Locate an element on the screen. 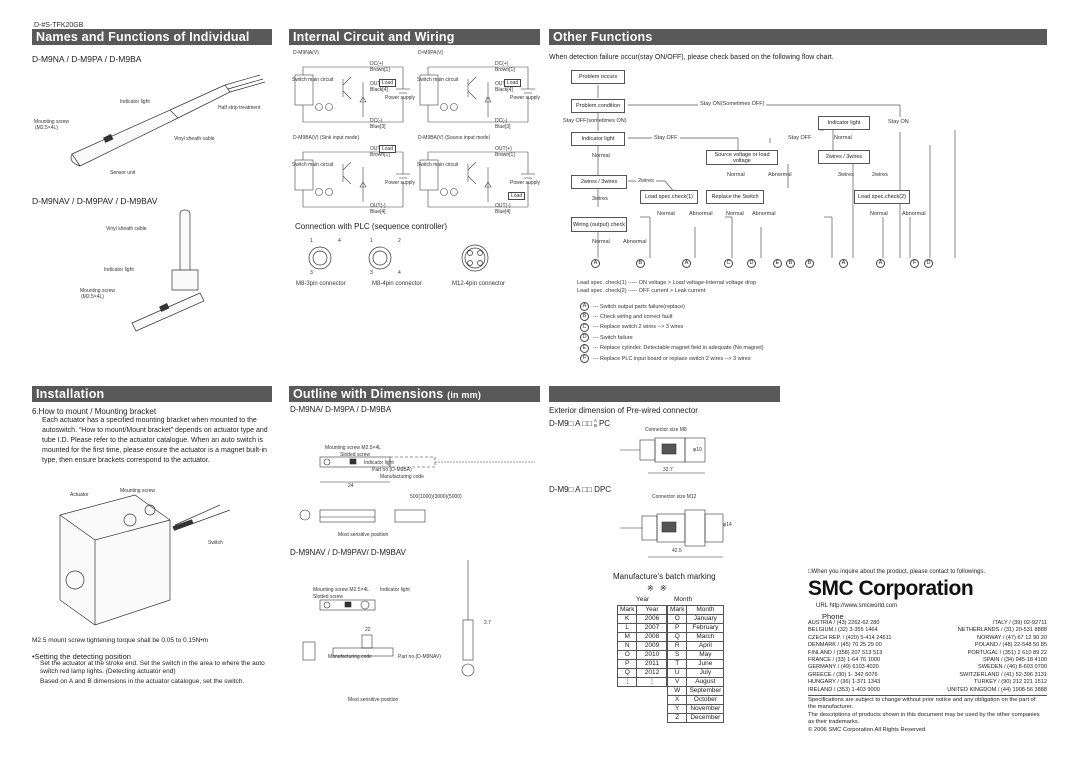 This screenshot has width=1080, height=763. outline-unit: (in mm) is located at coordinates (464, 395).